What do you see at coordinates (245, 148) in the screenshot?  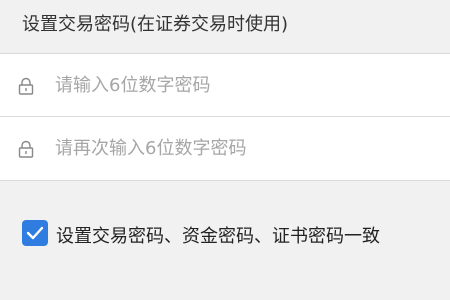 I see `confirm-password-input` at bounding box center [245, 148].